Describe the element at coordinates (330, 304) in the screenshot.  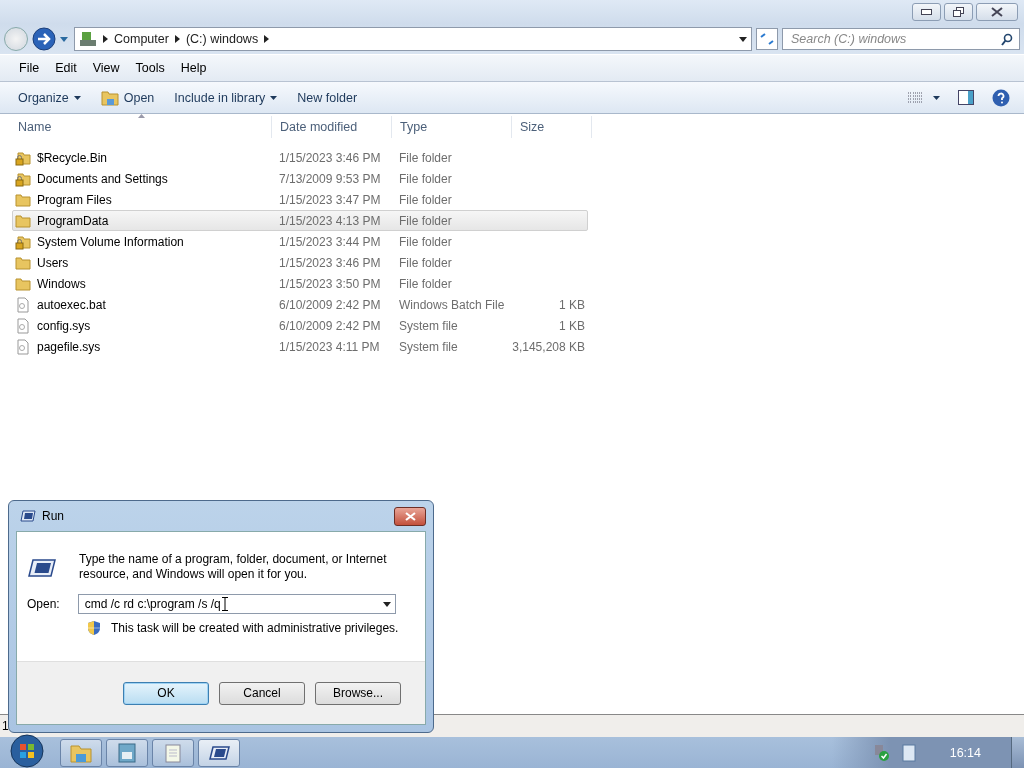
I see `date-cell-text: 6/10/2009 2:42 PM` at that location.